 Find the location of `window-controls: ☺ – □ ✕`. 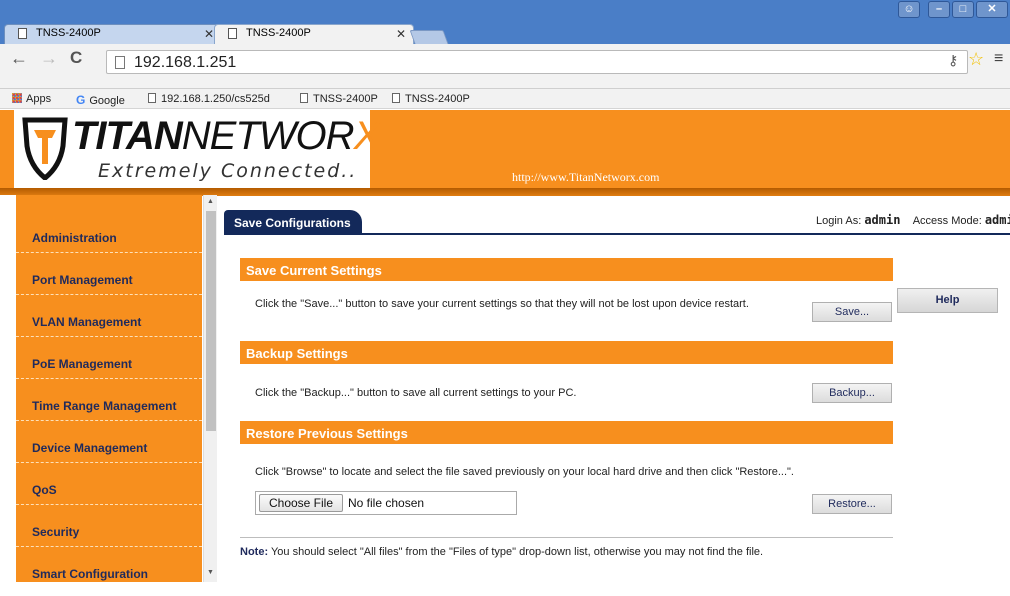

window-controls: ☺ – □ ✕ is located at coordinates (953, 10).